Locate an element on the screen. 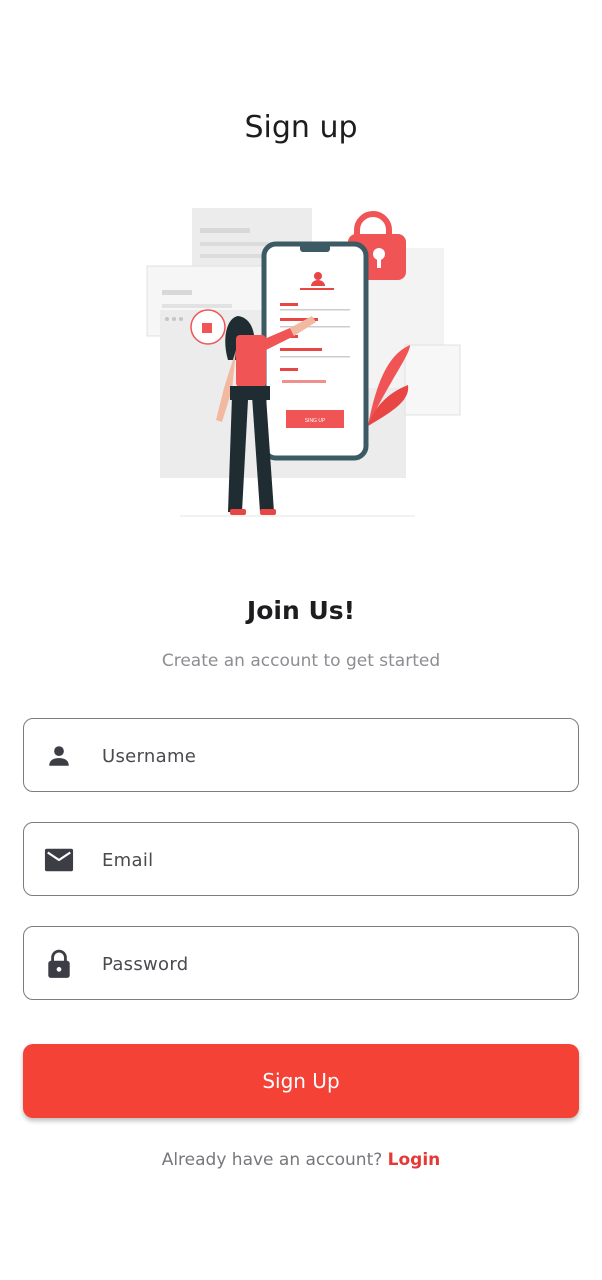  email-field is located at coordinates (301, 859).